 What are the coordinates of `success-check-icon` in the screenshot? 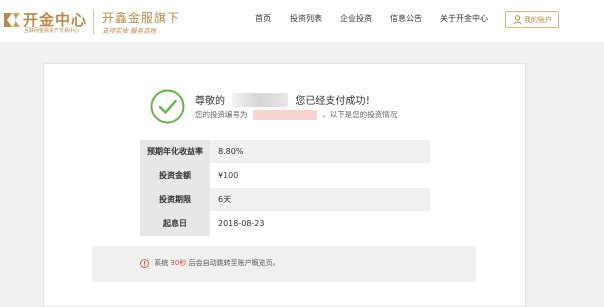 It's located at (167, 106).